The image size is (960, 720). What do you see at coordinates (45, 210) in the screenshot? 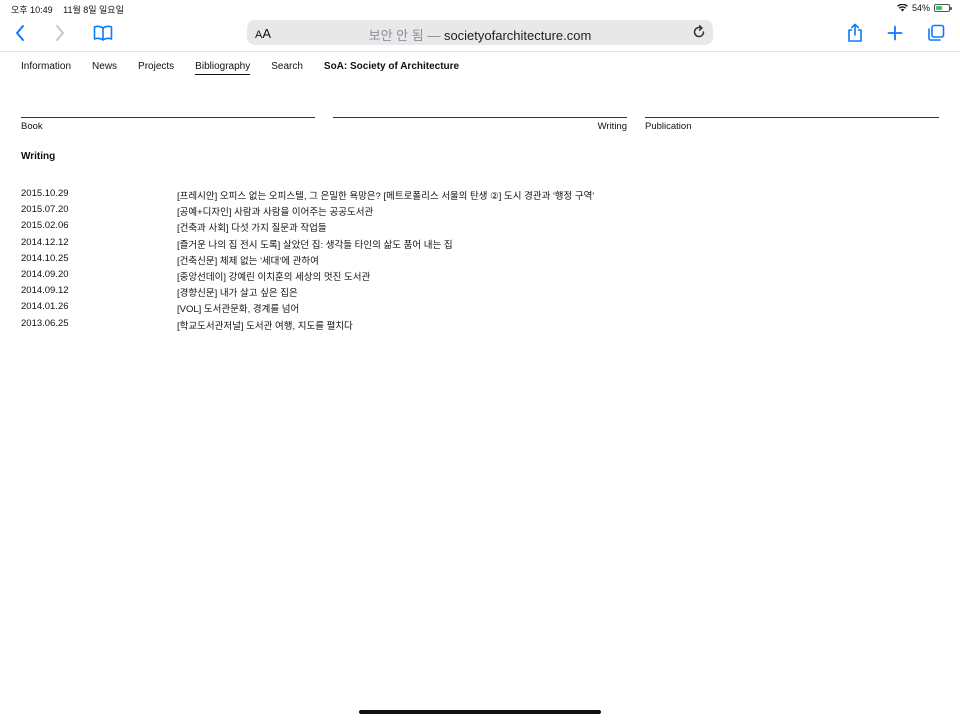
I see `entry-date: 2015.07.20` at bounding box center [45, 210].